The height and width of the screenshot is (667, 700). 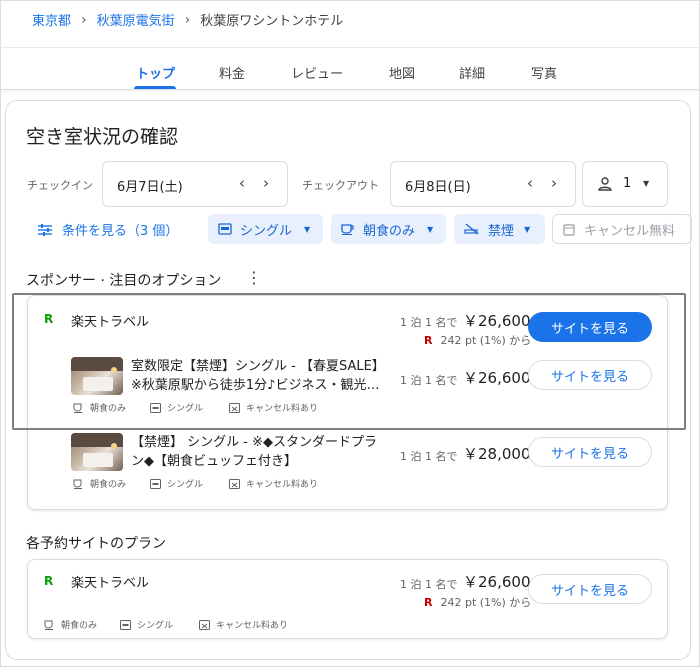 I want to click on tab-details: 詳細, so click(x=472, y=72).